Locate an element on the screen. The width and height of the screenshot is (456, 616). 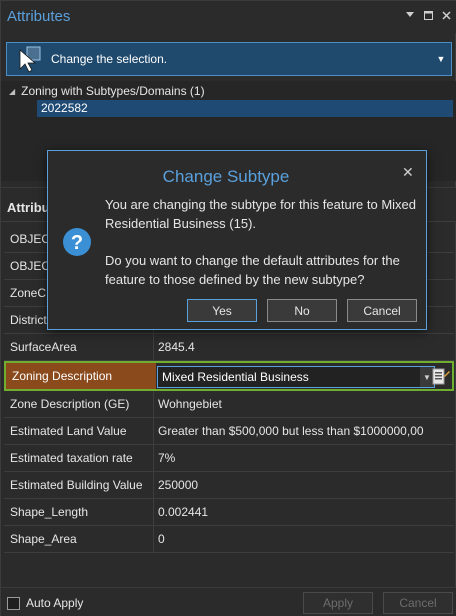
auto-apply-checkbox is located at coordinates (13, 603).